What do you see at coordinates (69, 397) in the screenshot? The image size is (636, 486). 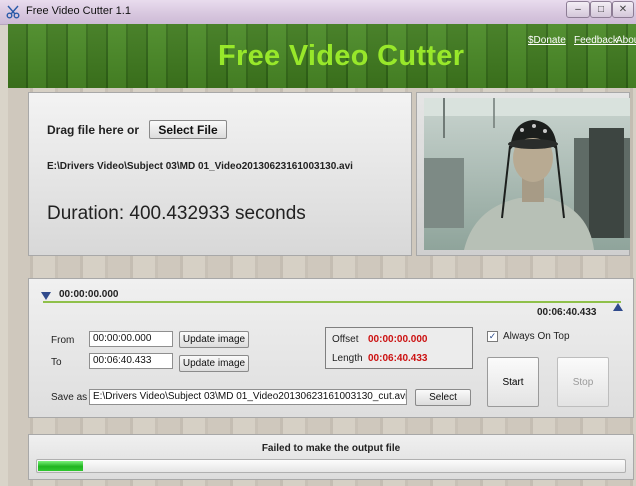 I see `save-as-label: Save as` at bounding box center [69, 397].